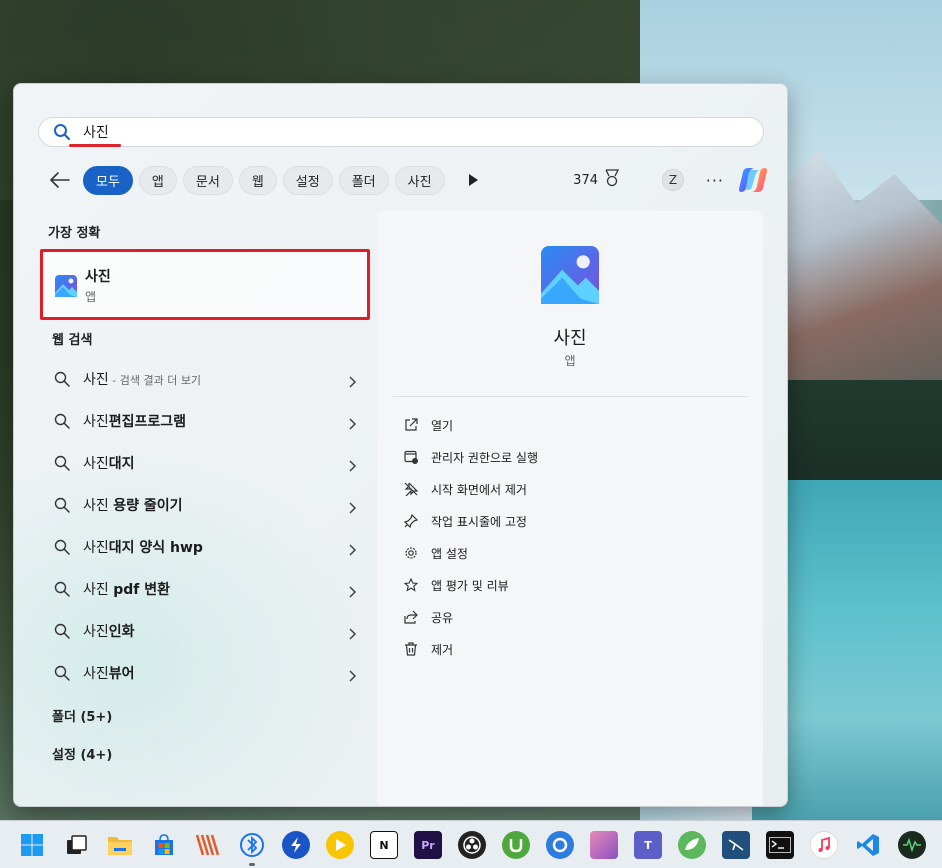 This screenshot has height=868, width=942. What do you see at coordinates (72, 340) in the screenshot?
I see `web-search-title: 웹 검색` at bounding box center [72, 340].